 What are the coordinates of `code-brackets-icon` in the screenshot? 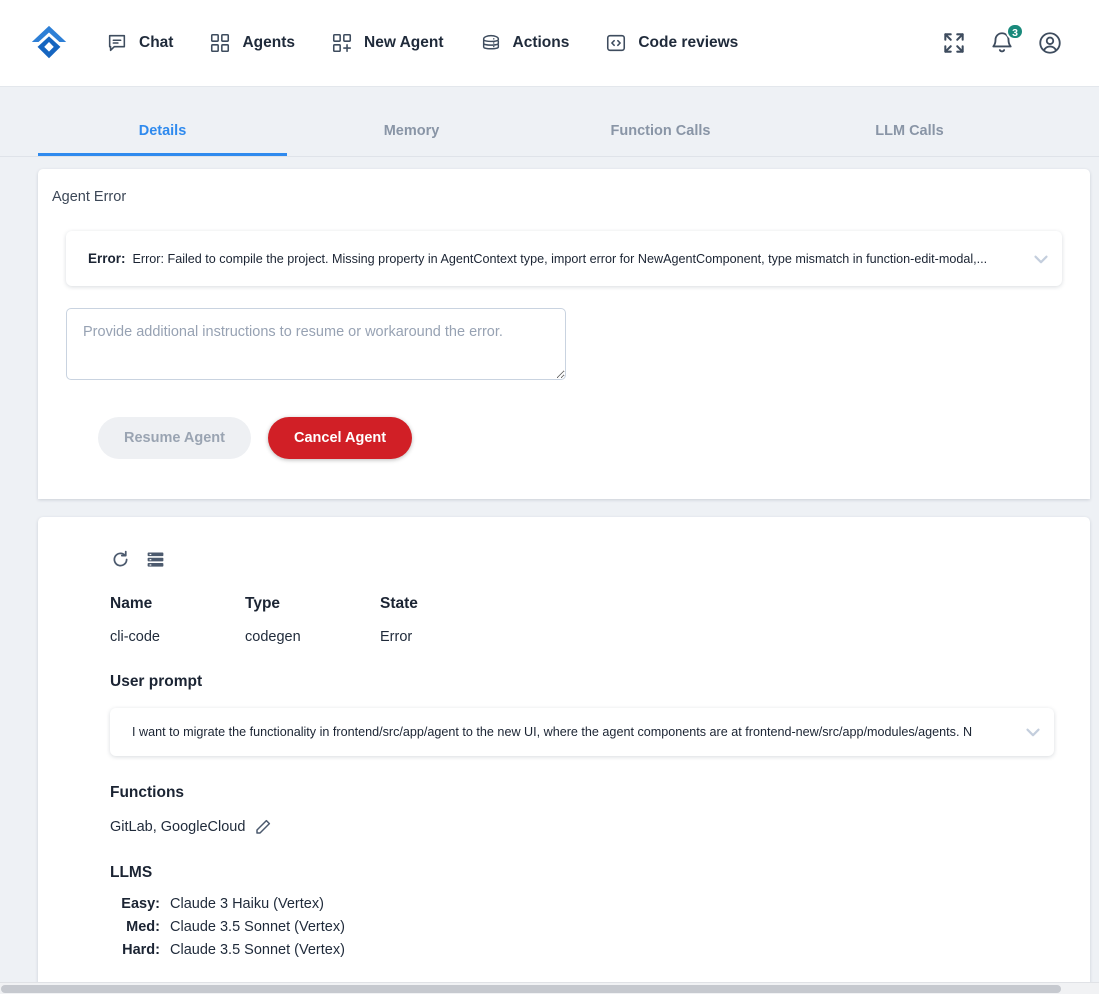 It's located at (616, 43).